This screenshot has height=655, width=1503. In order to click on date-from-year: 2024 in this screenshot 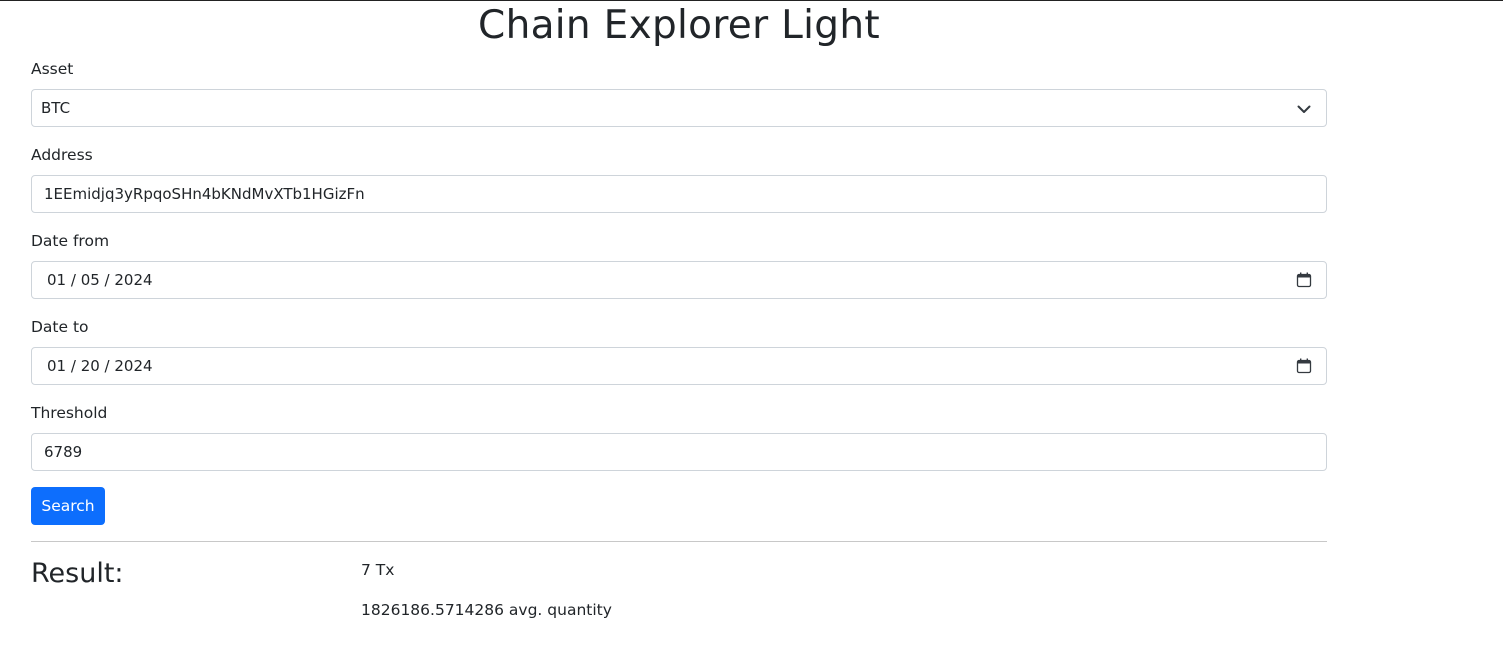, I will do `click(133, 280)`.